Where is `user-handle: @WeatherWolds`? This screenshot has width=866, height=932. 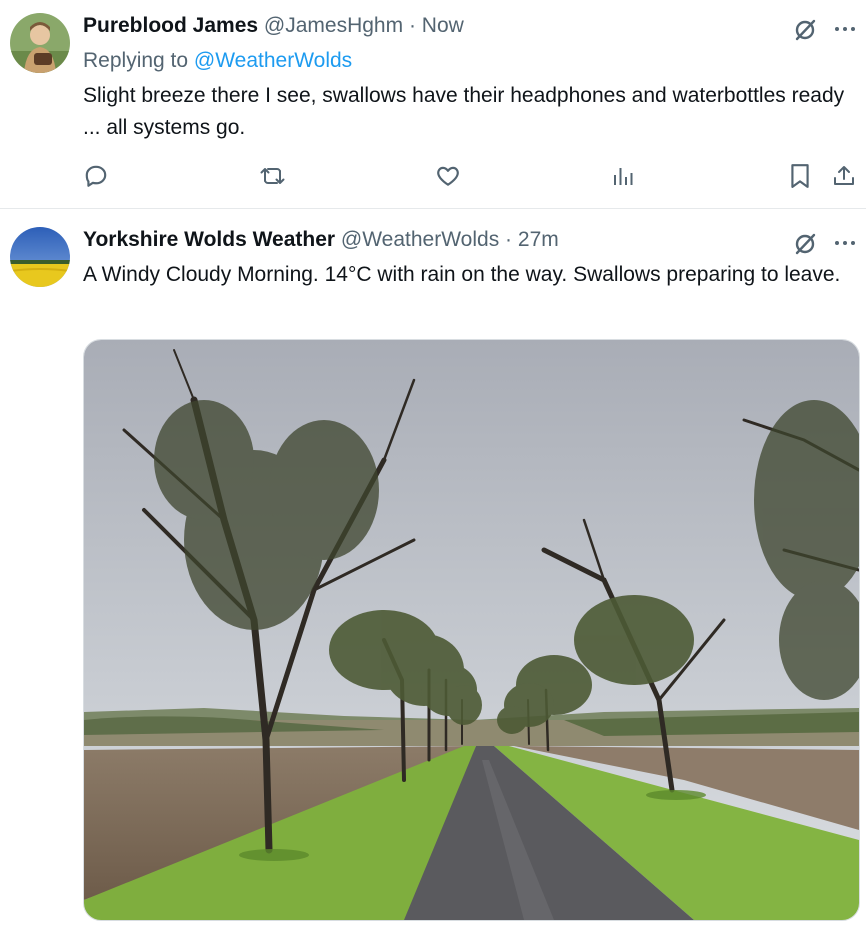
user-handle: @WeatherWolds is located at coordinates (420, 239).